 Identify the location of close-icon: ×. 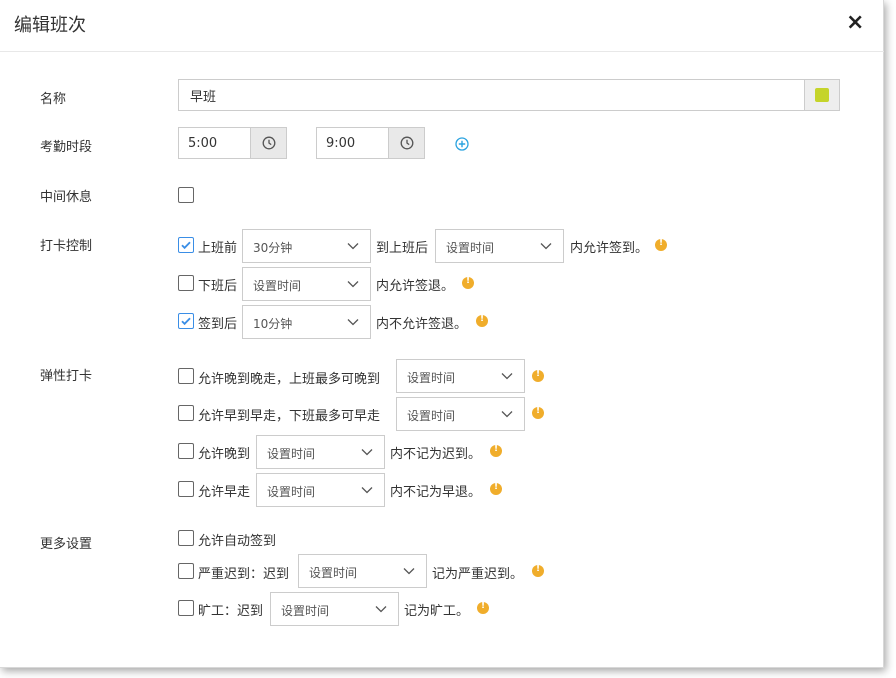
(855, 23).